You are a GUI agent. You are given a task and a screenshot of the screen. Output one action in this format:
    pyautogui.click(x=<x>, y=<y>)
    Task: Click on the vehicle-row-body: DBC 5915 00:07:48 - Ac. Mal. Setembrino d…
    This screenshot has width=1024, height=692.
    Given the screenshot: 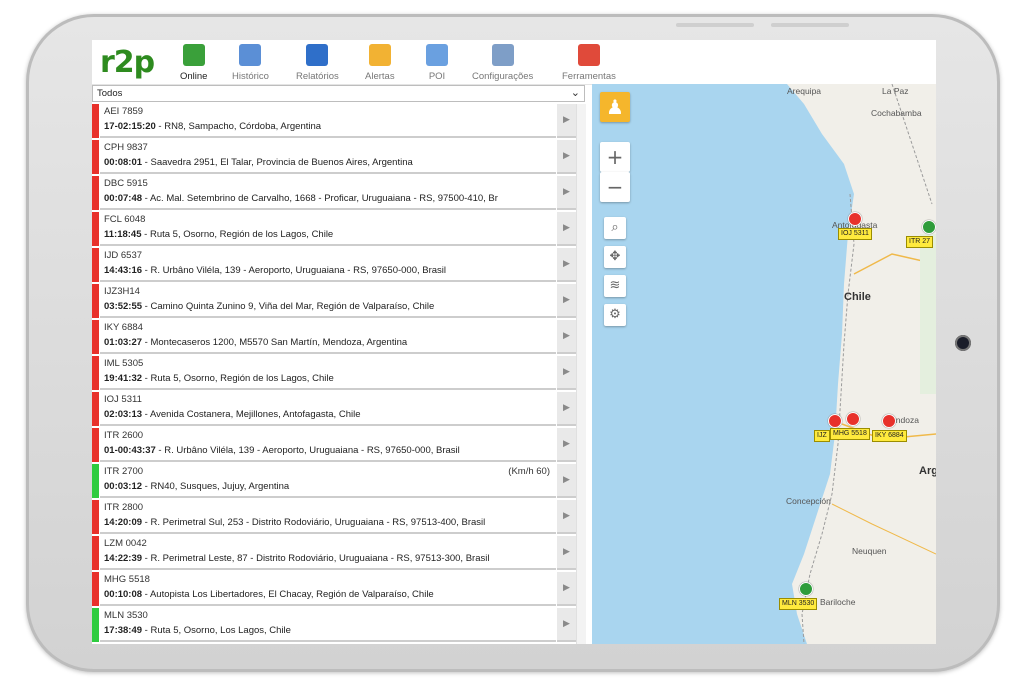 What is the action you would take?
    pyautogui.click(x=328, y=193)
    